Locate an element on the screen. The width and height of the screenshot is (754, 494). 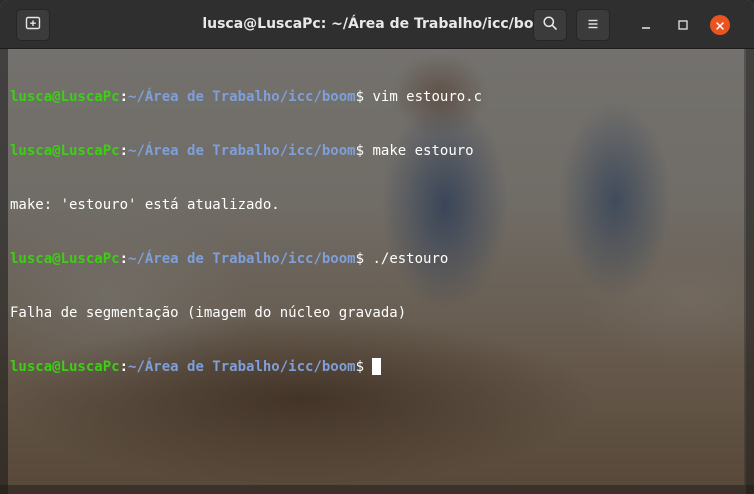
hamburger-menu-icon is located at coordinates (593, 25).